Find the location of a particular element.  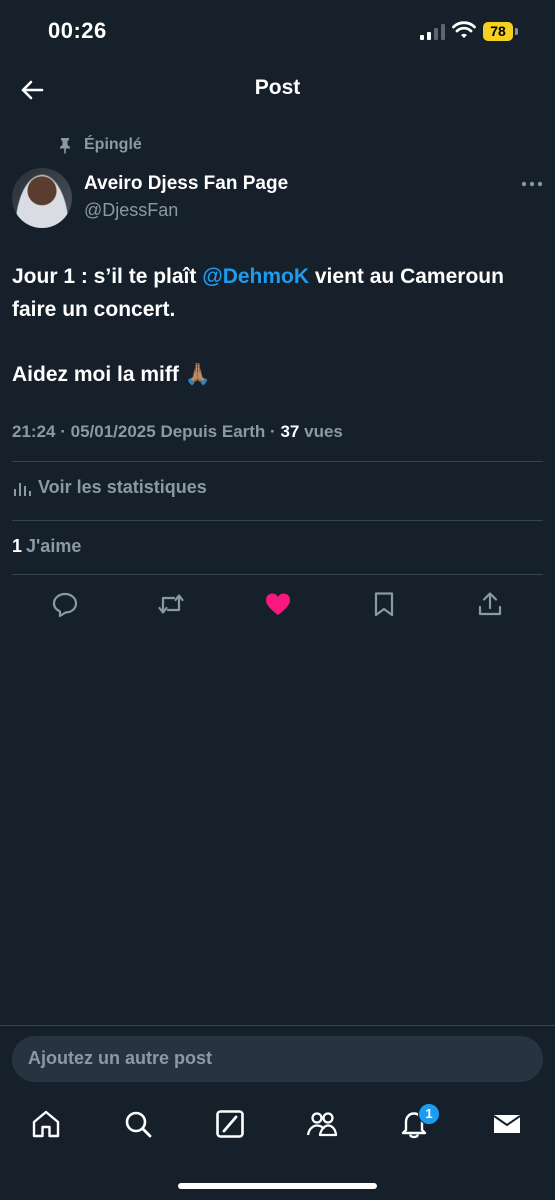

wifi-icon is located at coordinates (464, 29).